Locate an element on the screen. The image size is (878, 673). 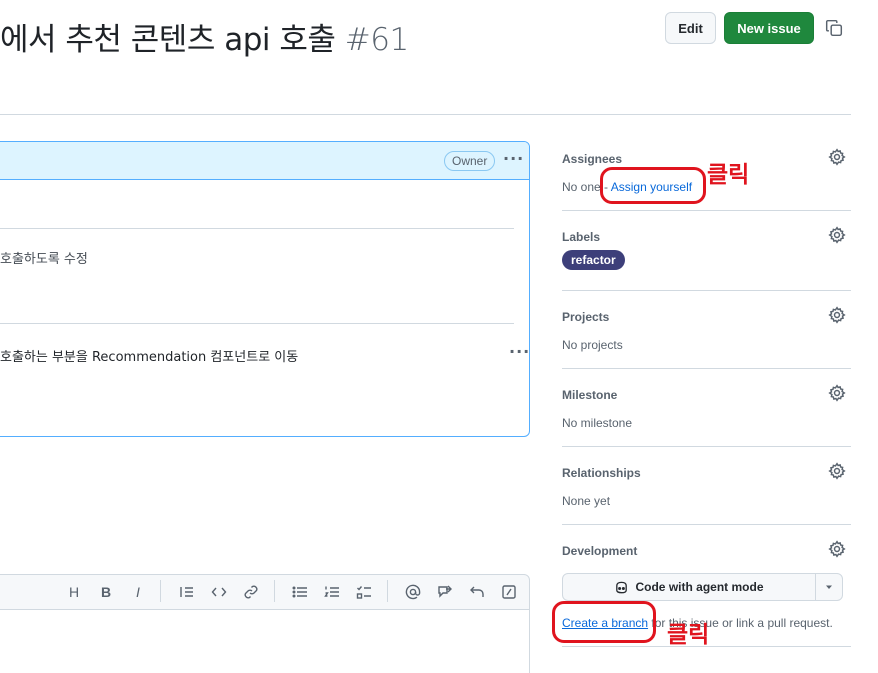
relationships-heading: Relationships is located at coordinates (601, 473).